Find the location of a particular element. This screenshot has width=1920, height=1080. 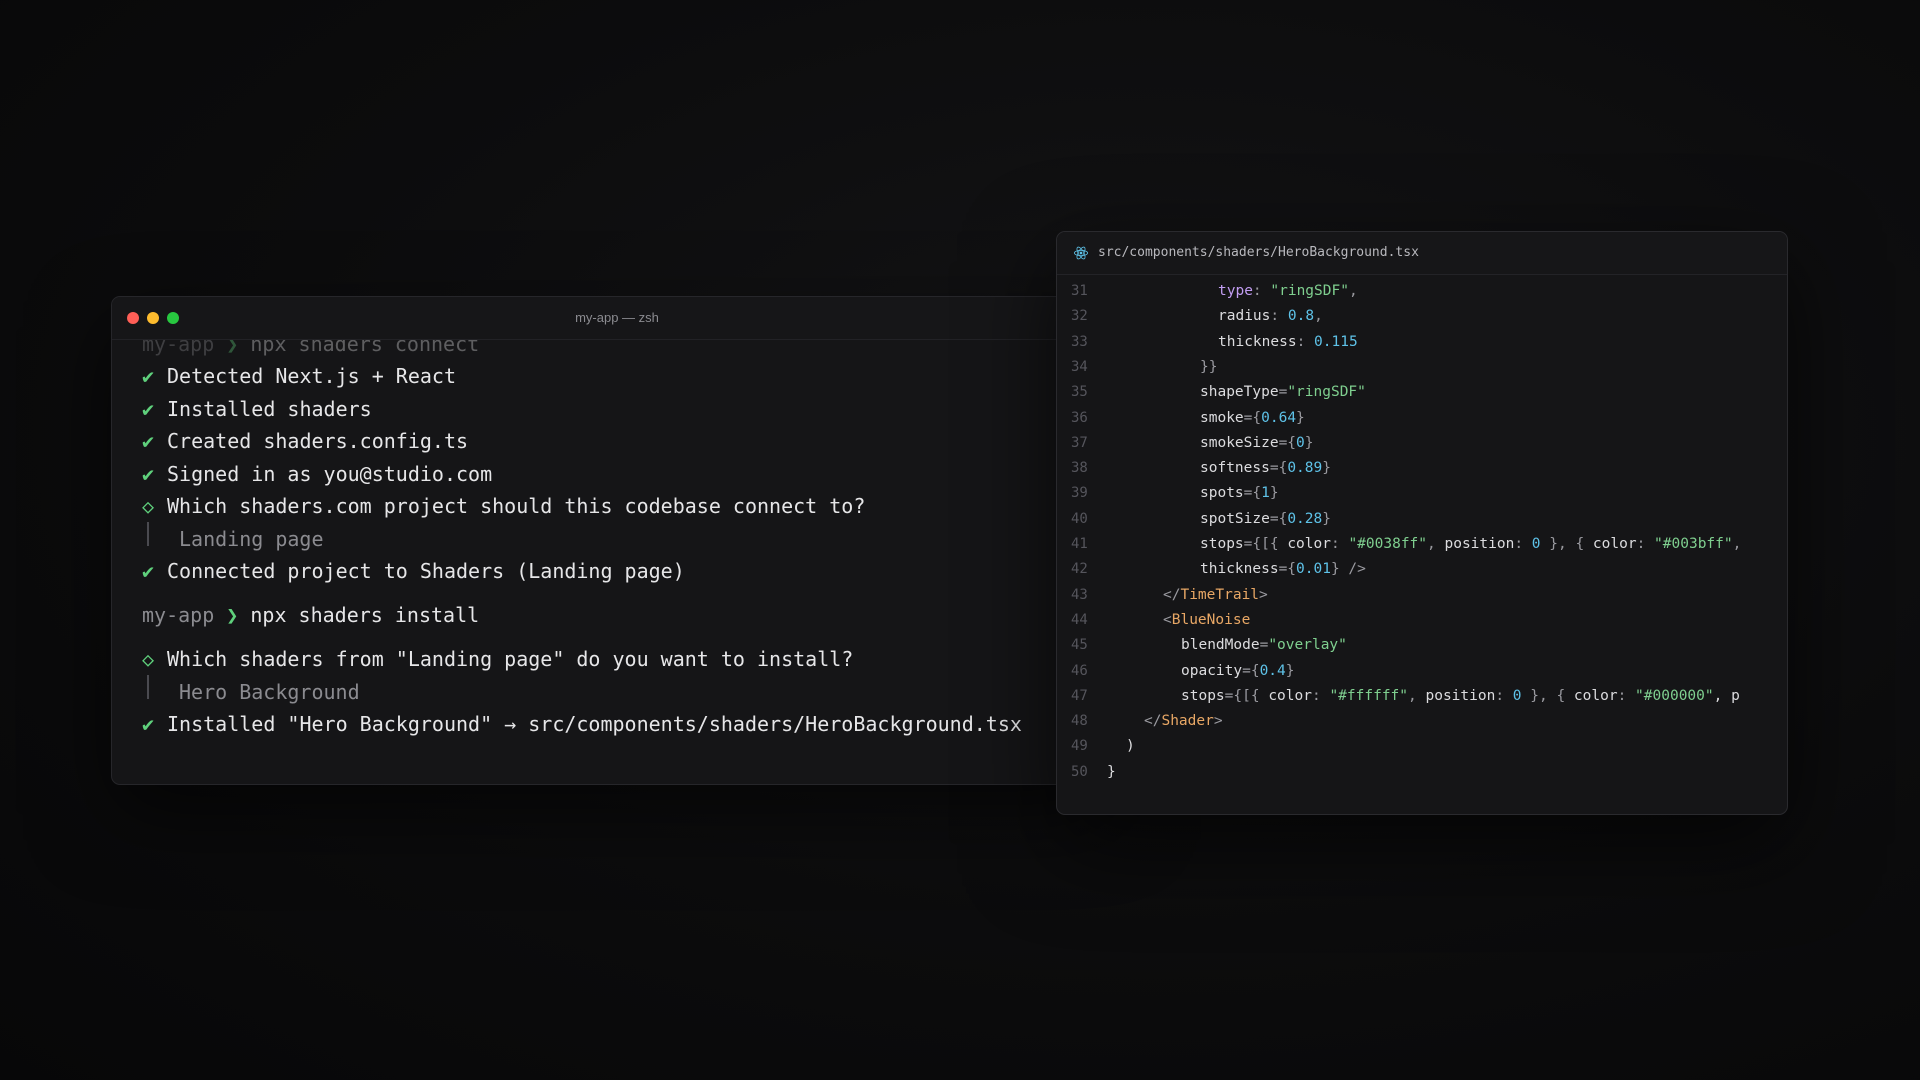

code-token: spotSize is located at coordinates (1235, 518).